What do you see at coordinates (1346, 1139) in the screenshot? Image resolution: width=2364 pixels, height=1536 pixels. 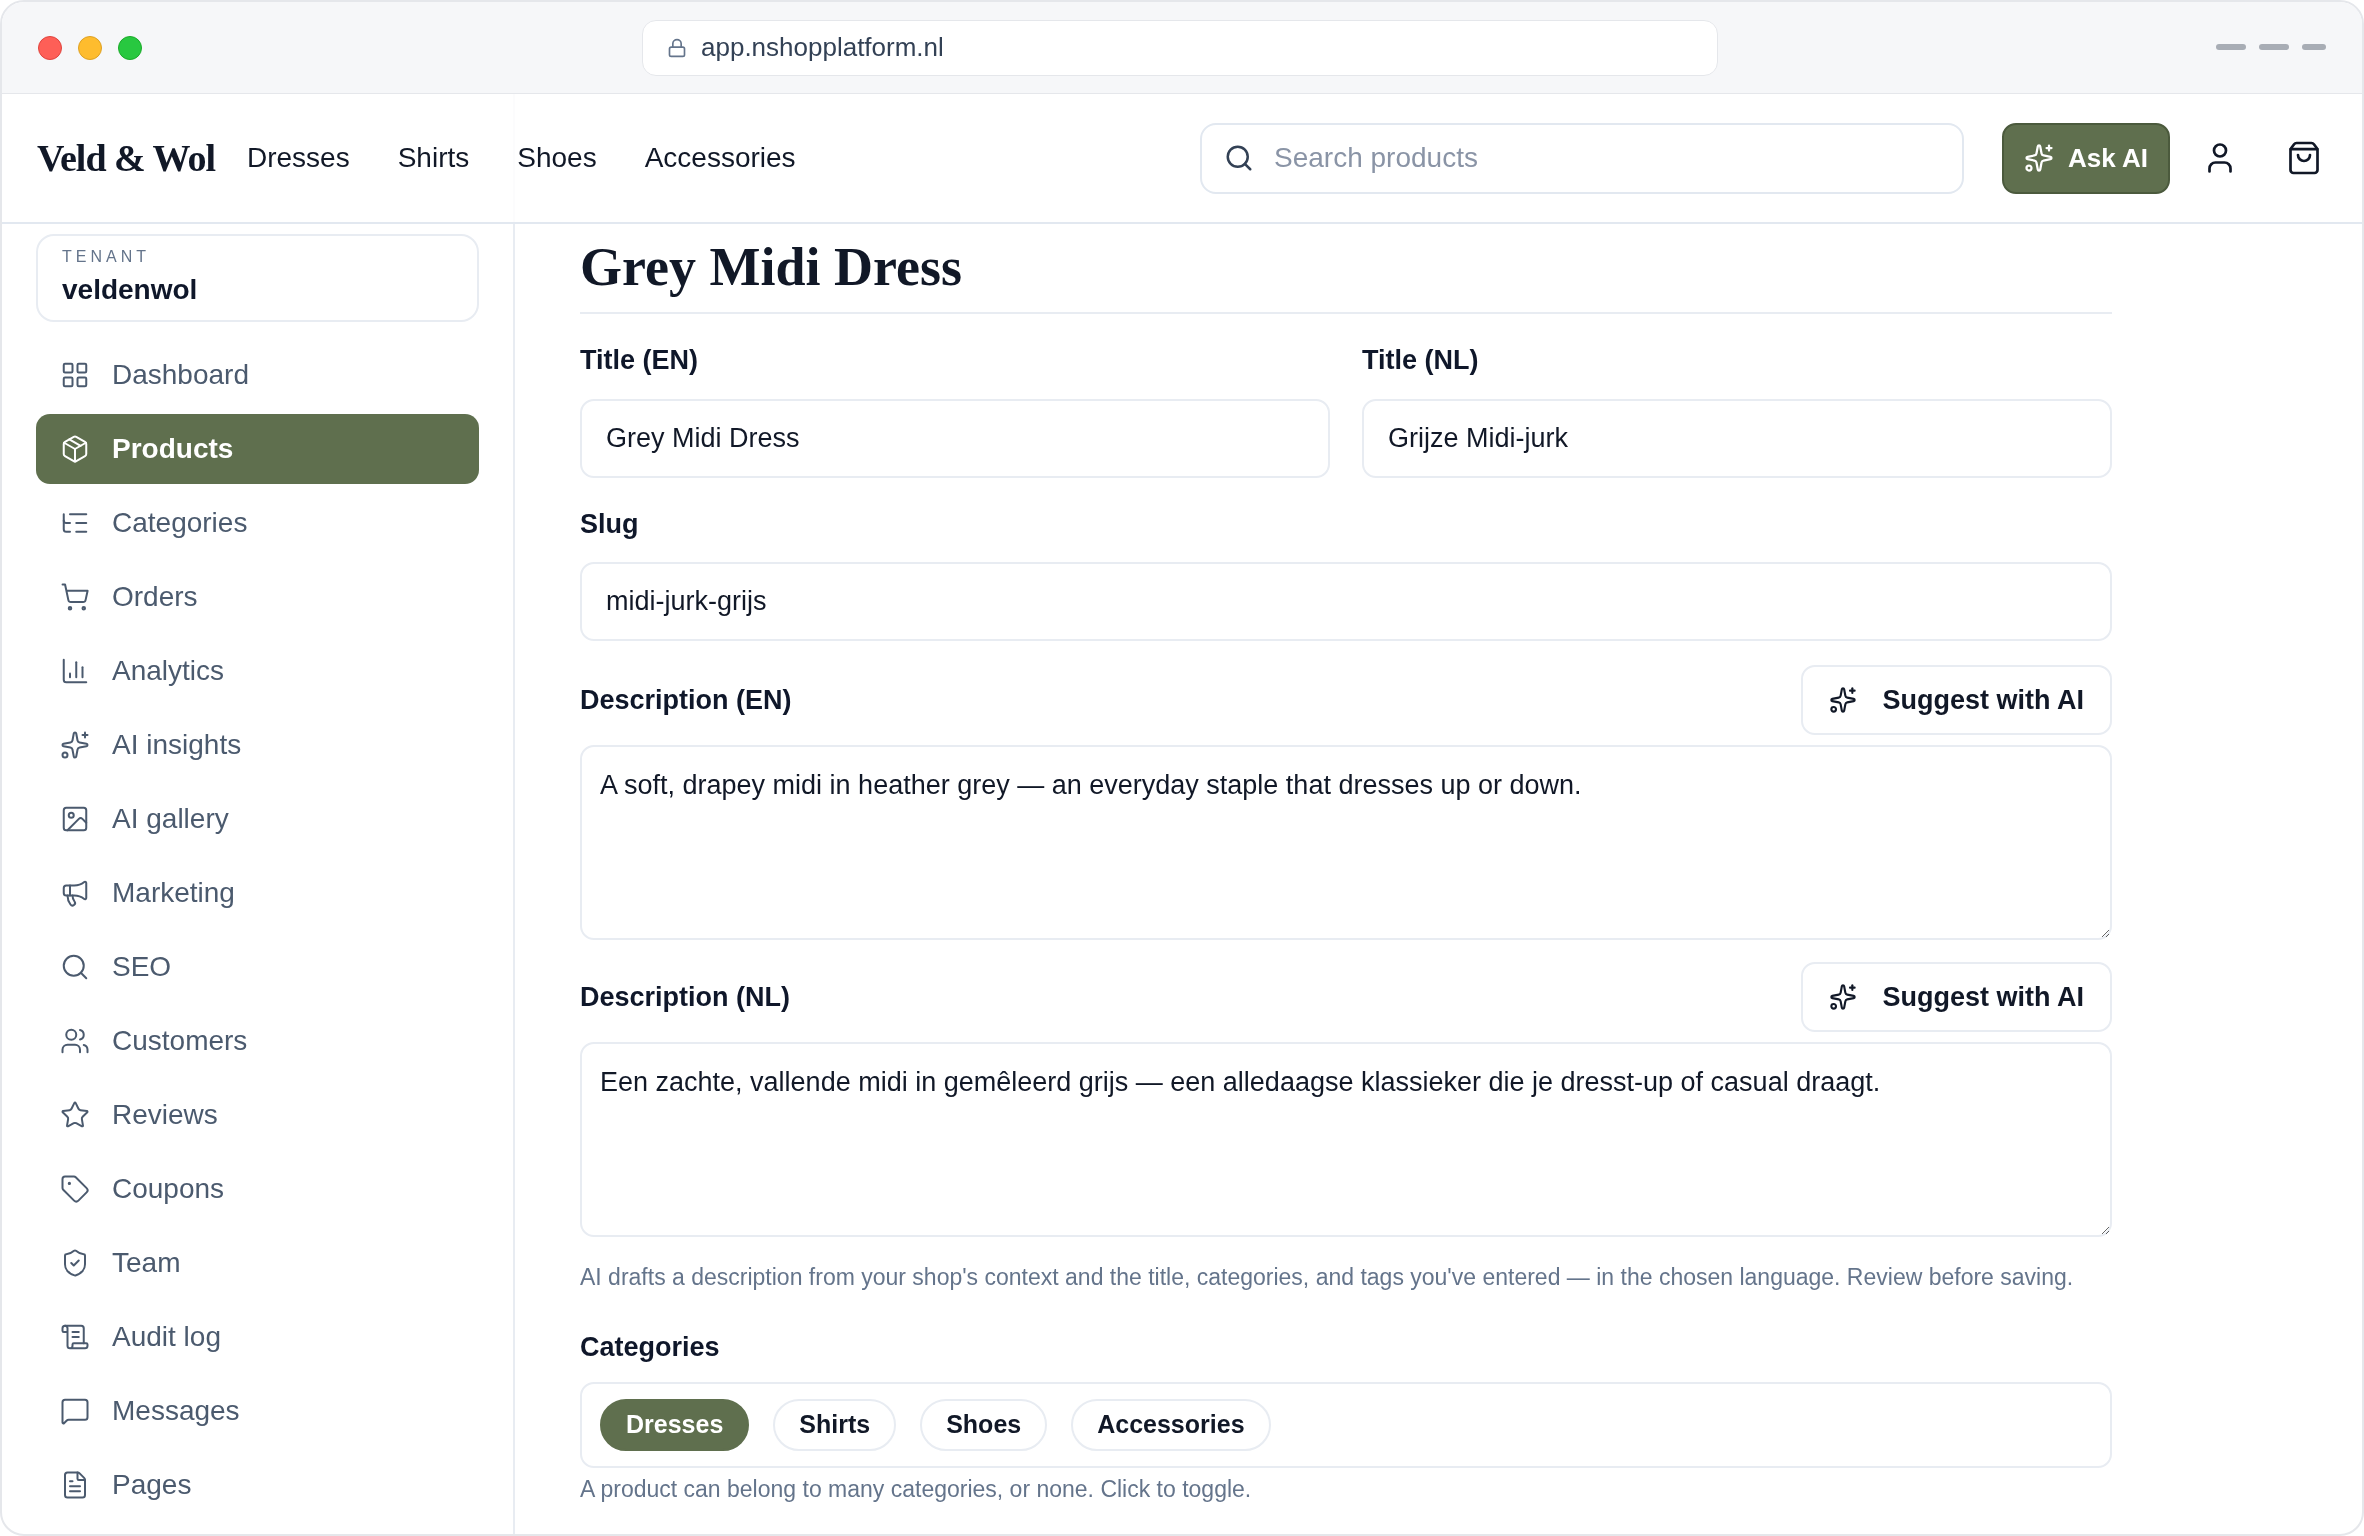 I see `description-field: Een zachte, vallende midi in gemêleerd grijs — een alledaagse klassieker die je dresst-up of casual draagt.` at bounding box center [1346, 1139].